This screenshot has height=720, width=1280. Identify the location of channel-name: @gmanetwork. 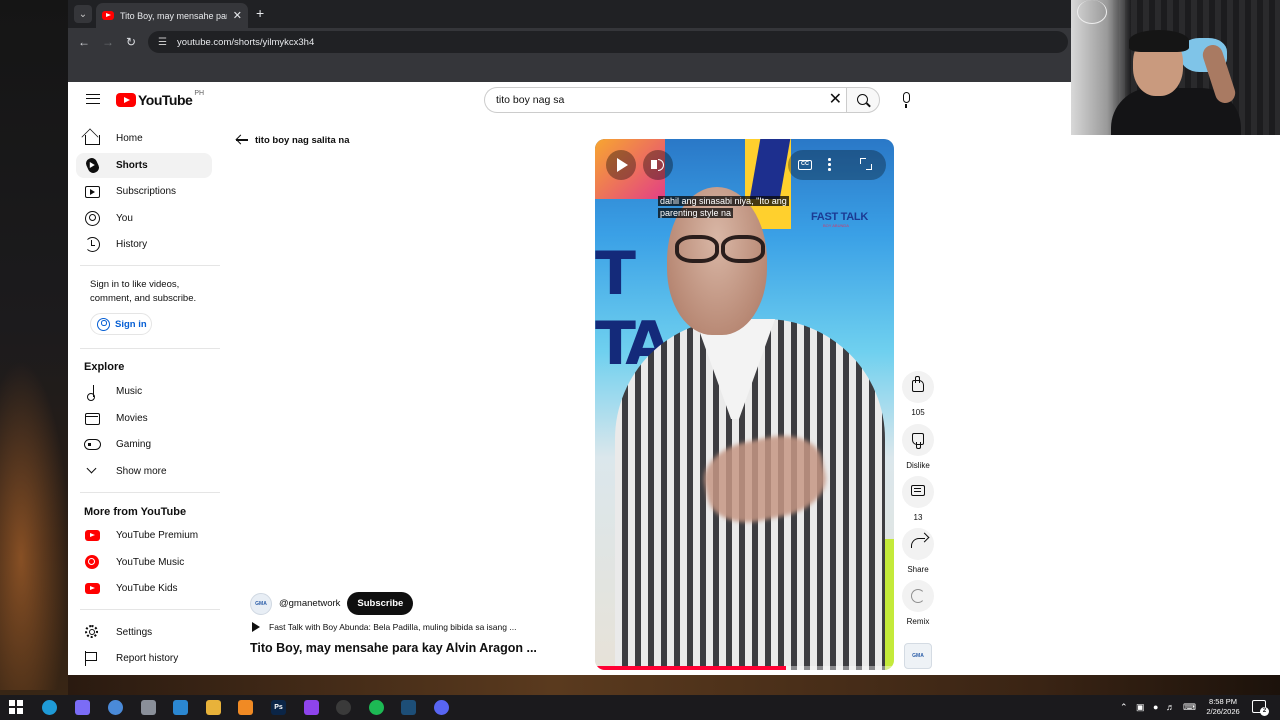
(309, 603).